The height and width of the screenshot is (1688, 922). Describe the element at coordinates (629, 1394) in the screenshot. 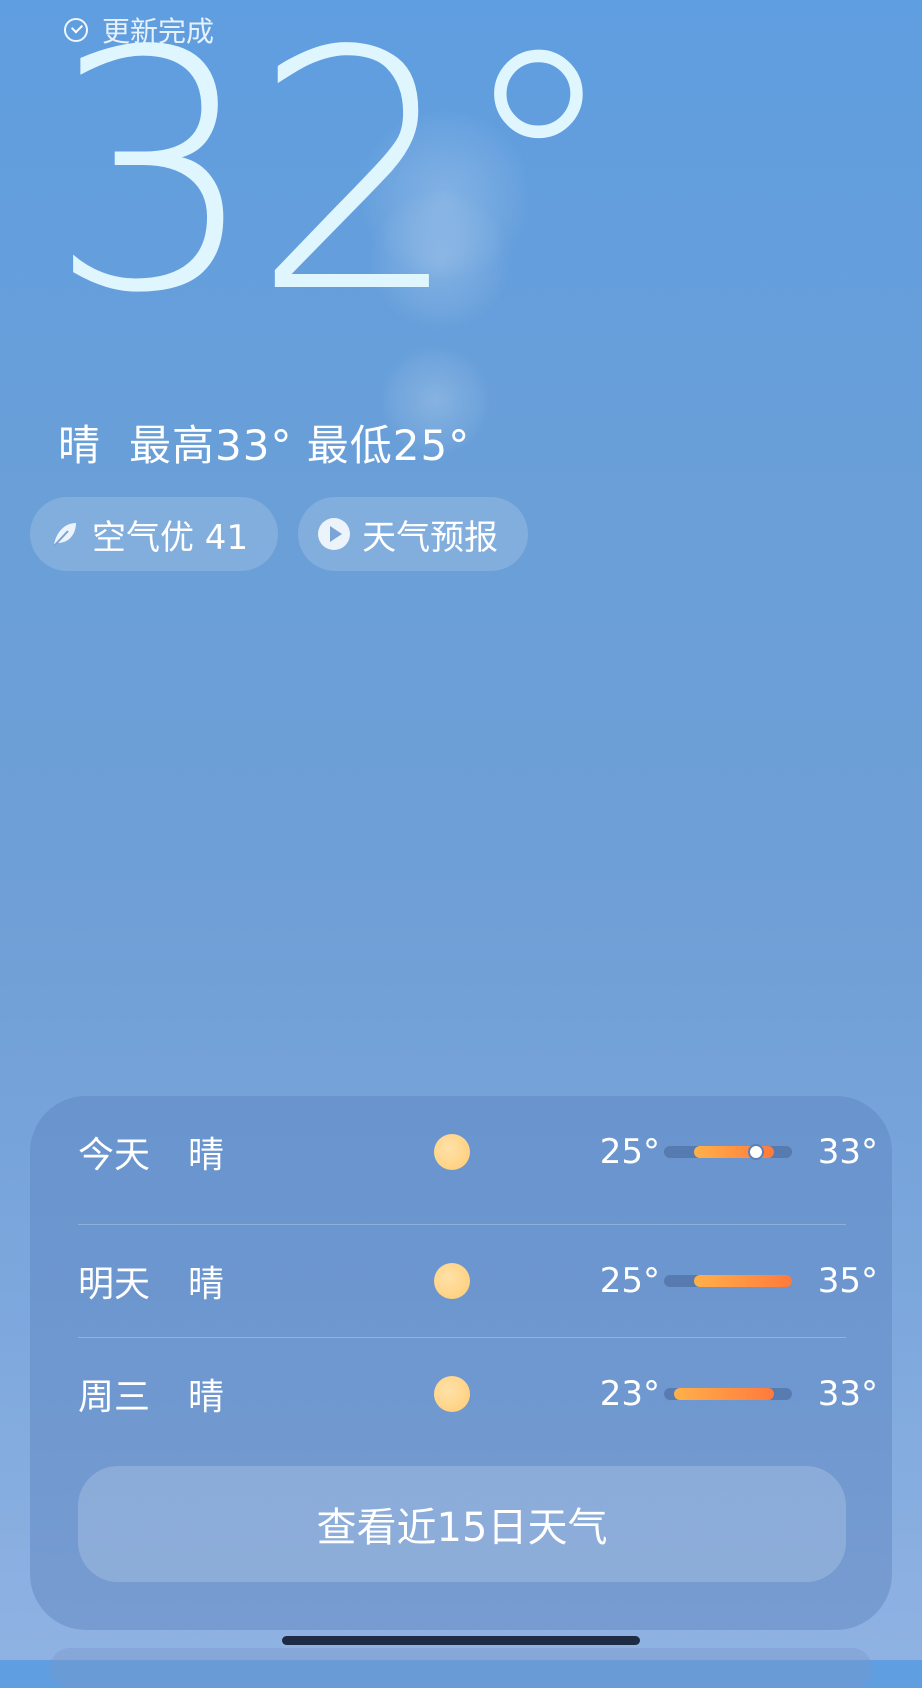

I see `forecast-low: 23°` at that location.